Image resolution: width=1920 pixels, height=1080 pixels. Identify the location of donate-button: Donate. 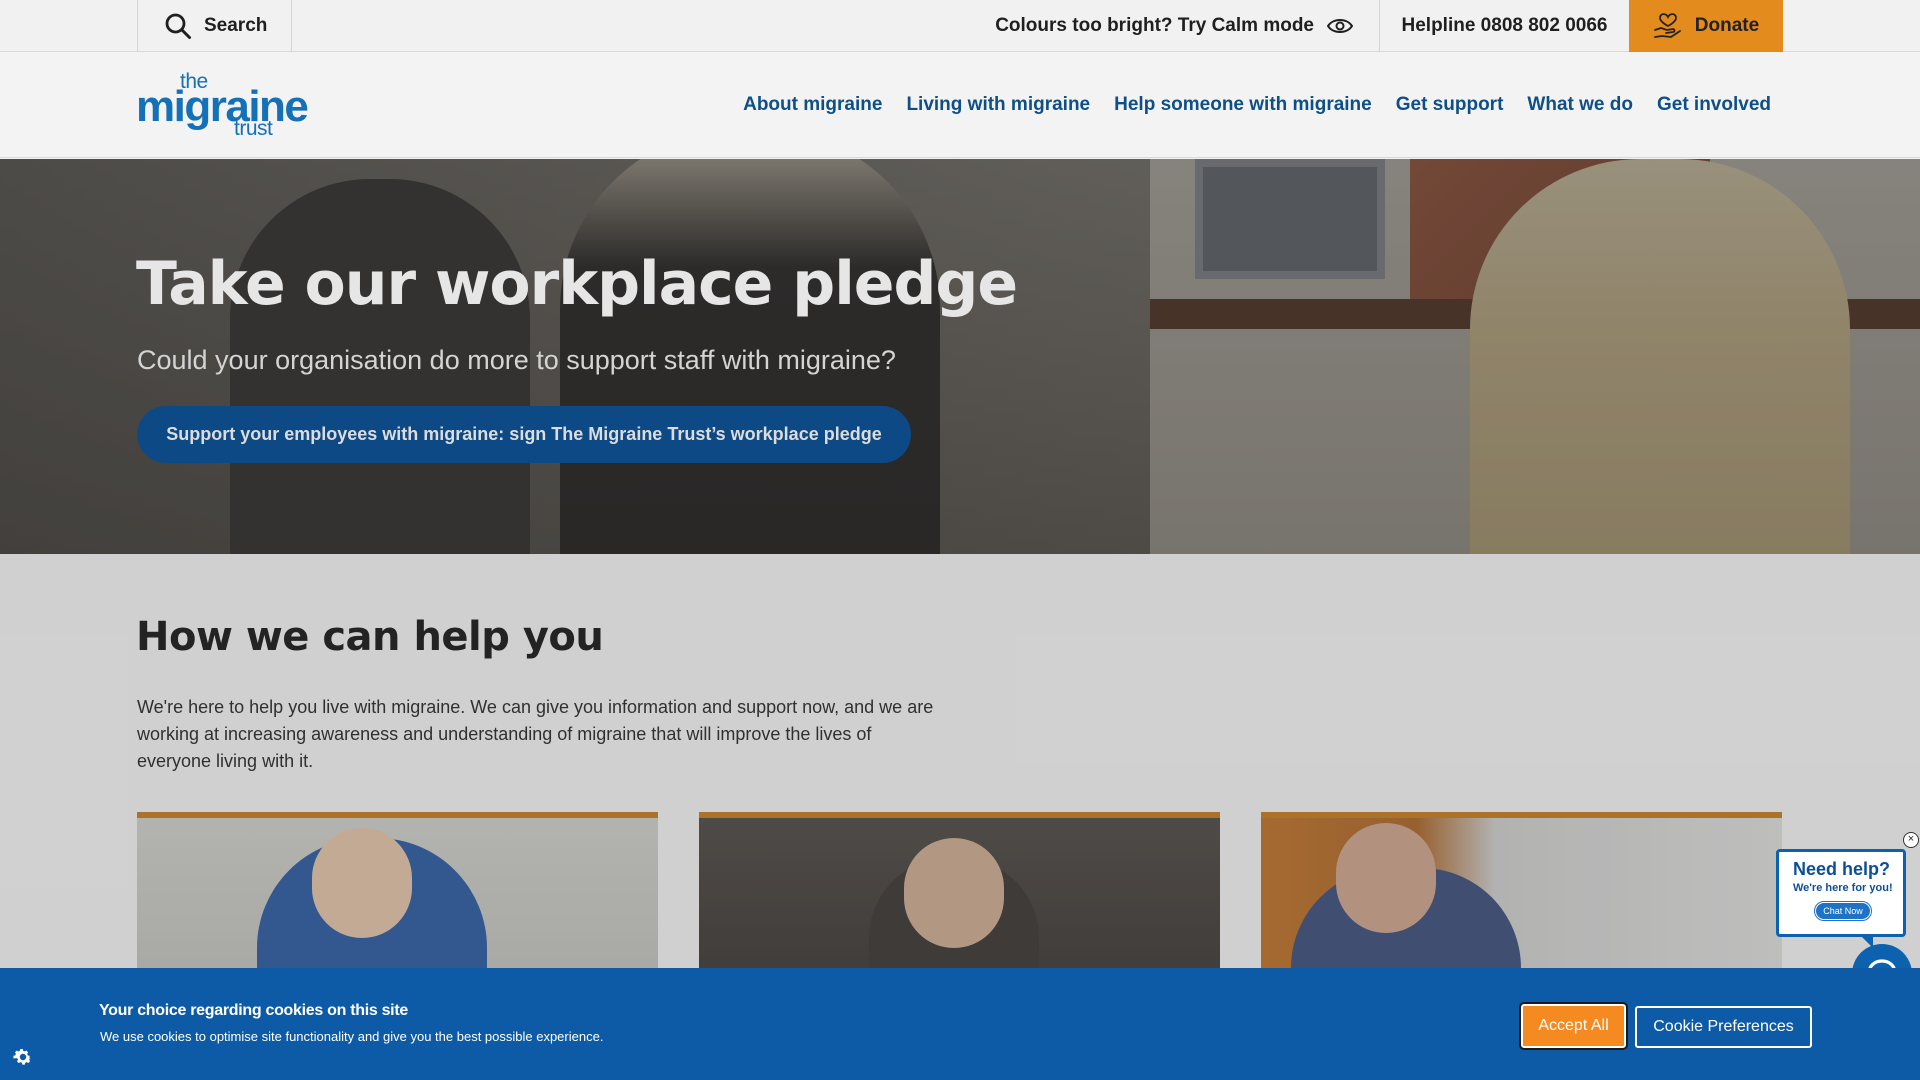
(1706, 26).